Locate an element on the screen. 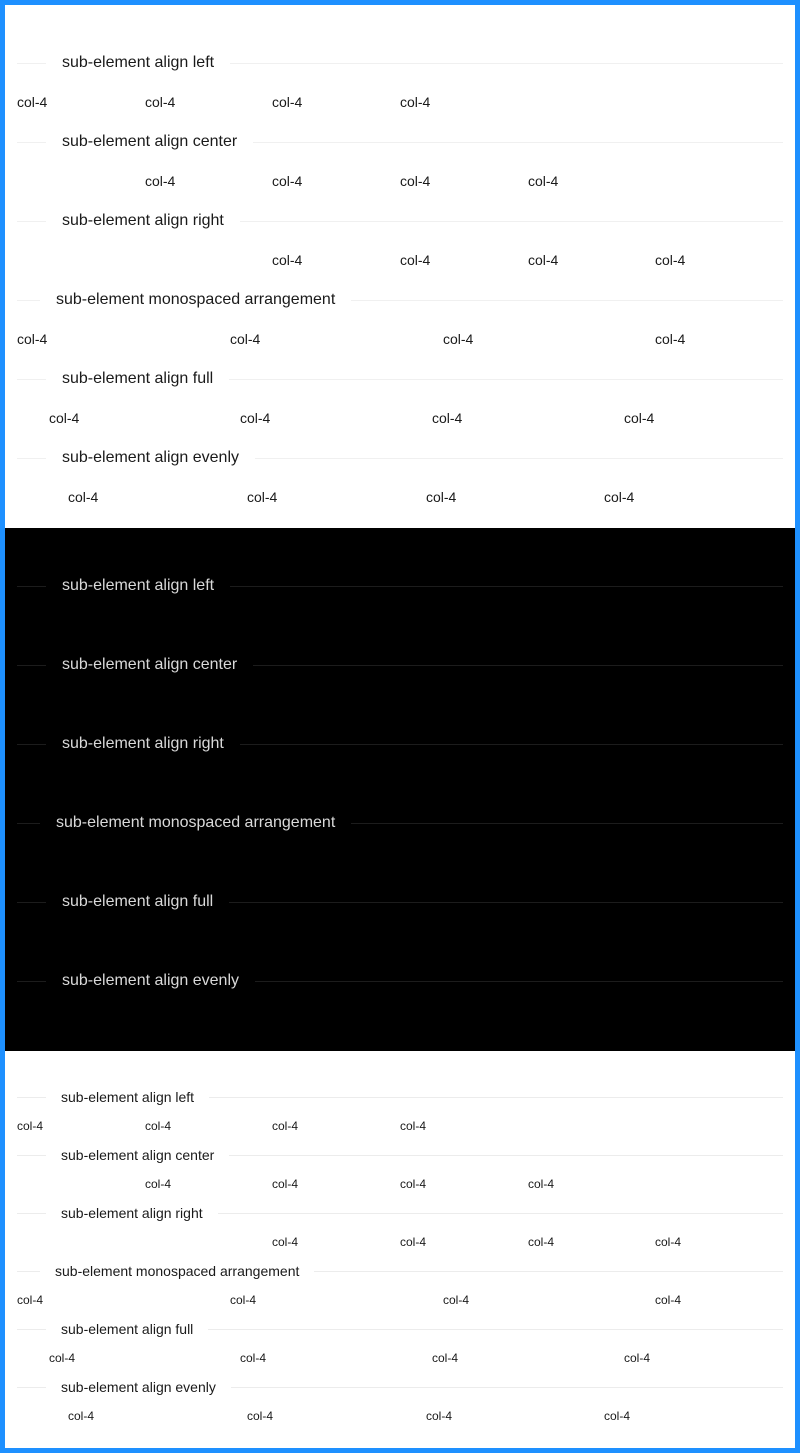 This screenshot has width=800, height=1453. divider-title: sub-element monospaced arrangement is located at coordinates (177, 1271).